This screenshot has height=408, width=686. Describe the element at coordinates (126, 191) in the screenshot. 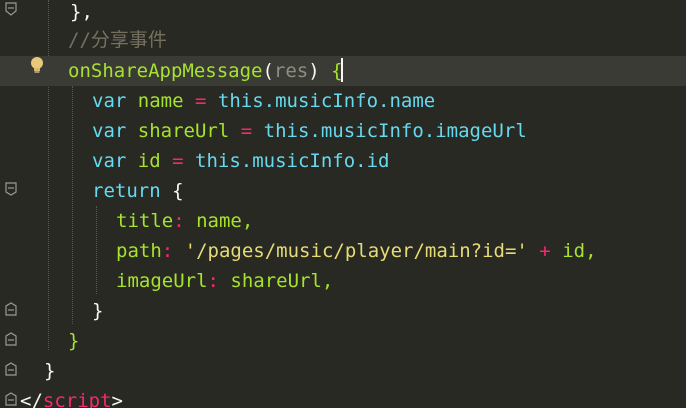

I see `code-keyword: return` at that location.